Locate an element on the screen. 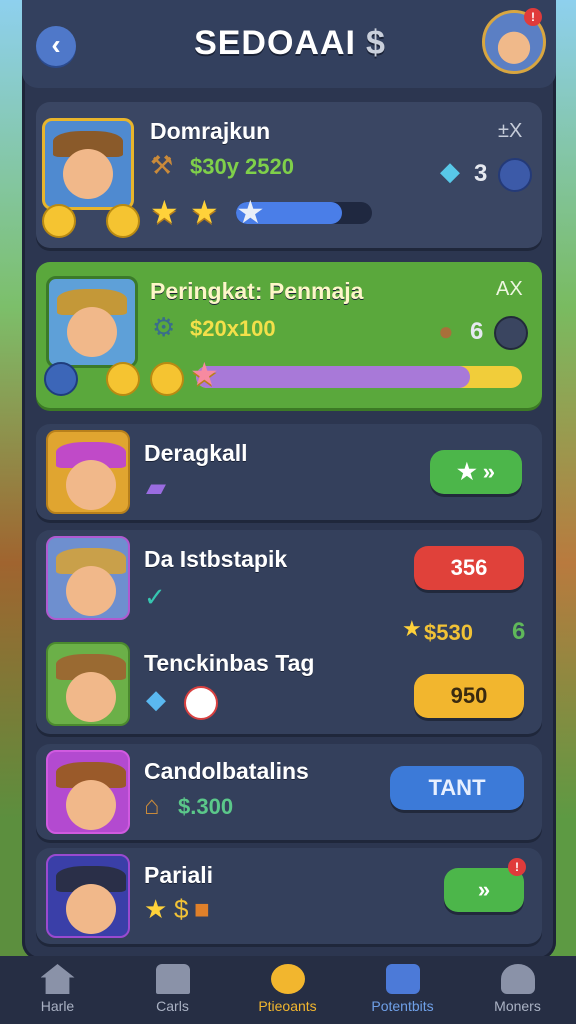  bottom-nav: Harle Carls Ptieoants Potentbits Moners is located at coordinates (288, 990).